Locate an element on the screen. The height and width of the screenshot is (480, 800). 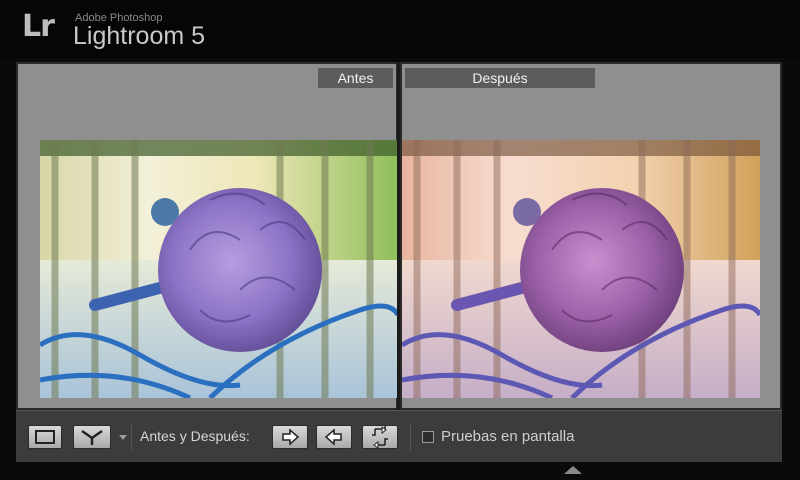
compare-toolbar: Antes y Después: Pruebas en pantalla is located at coordinates (399, 436).